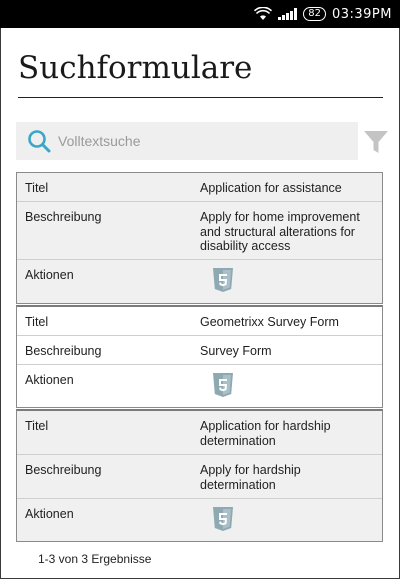 The height and width of the screenshot is (579, 400). I want to click on title-value: Application for assistance, so click(271, 188).